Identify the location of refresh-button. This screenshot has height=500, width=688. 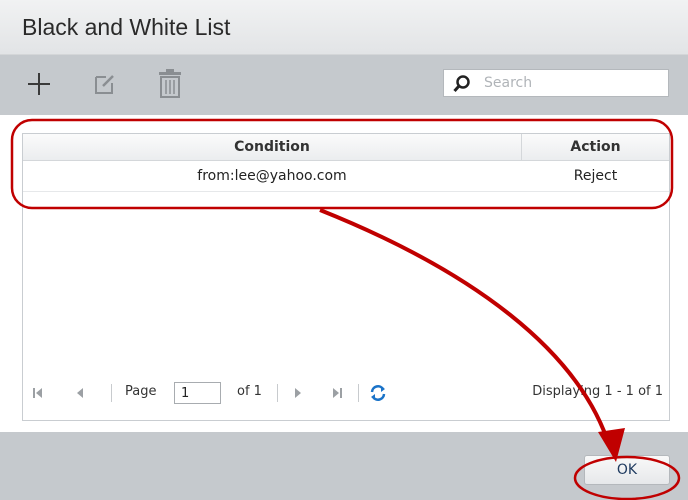
(378, 393).